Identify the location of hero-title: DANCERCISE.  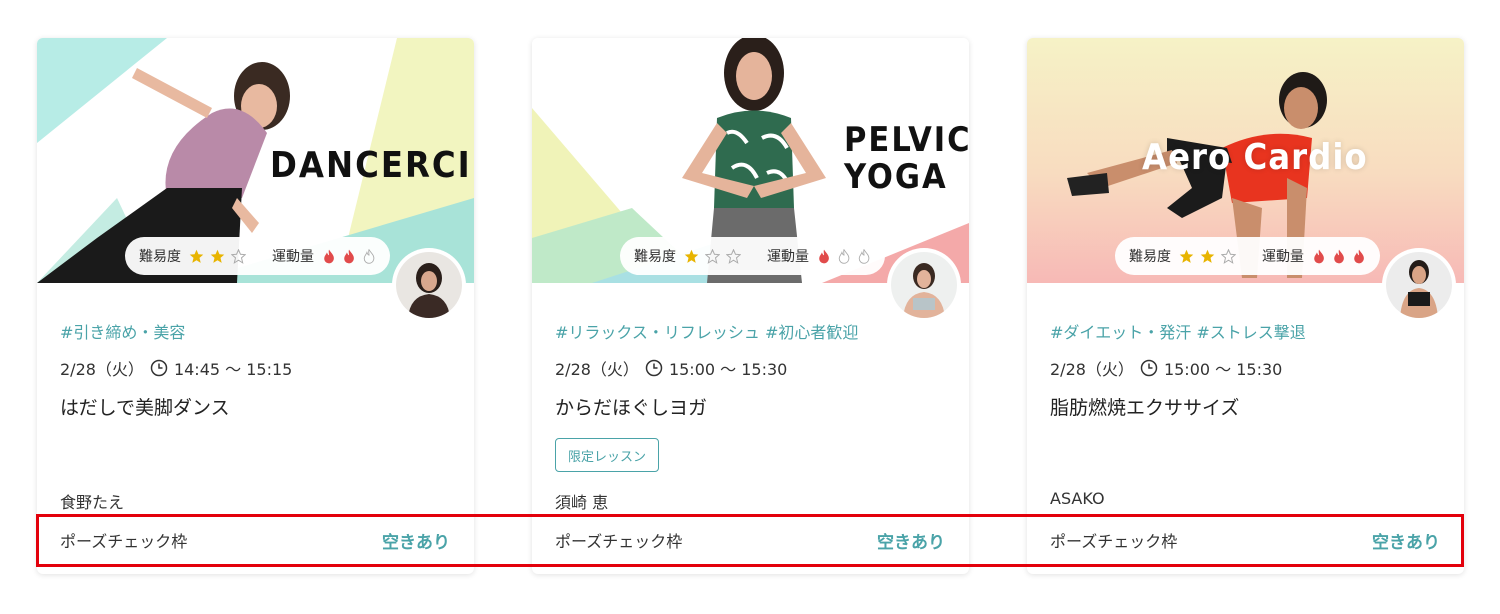
(372, 165).